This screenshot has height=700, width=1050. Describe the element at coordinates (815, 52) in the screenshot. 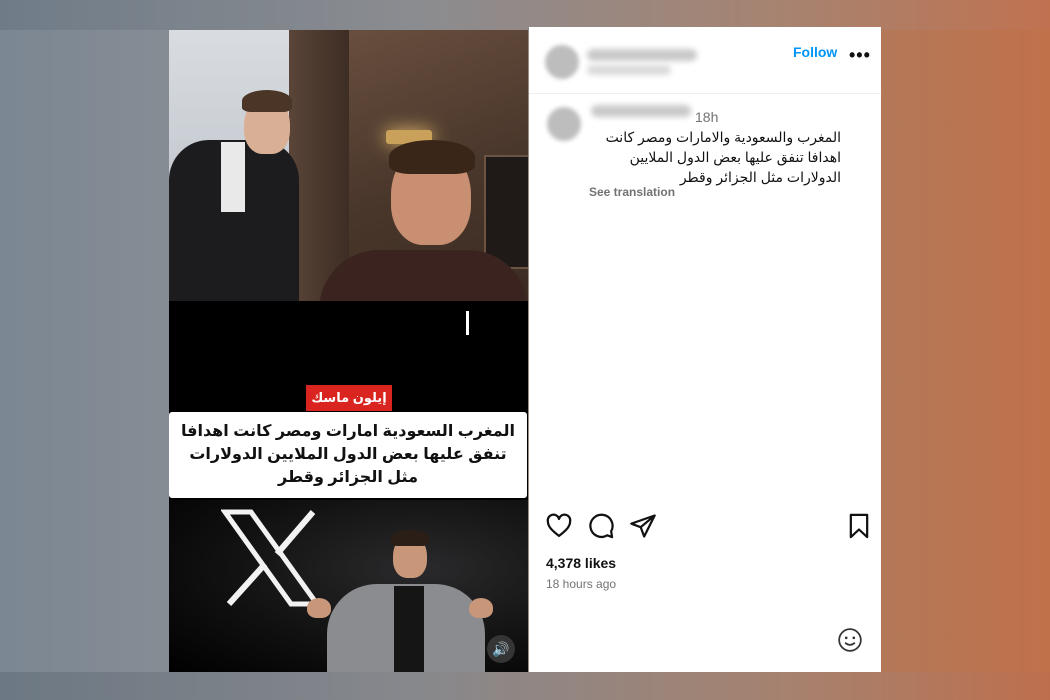

I see `follow-button: Follow` at that location.